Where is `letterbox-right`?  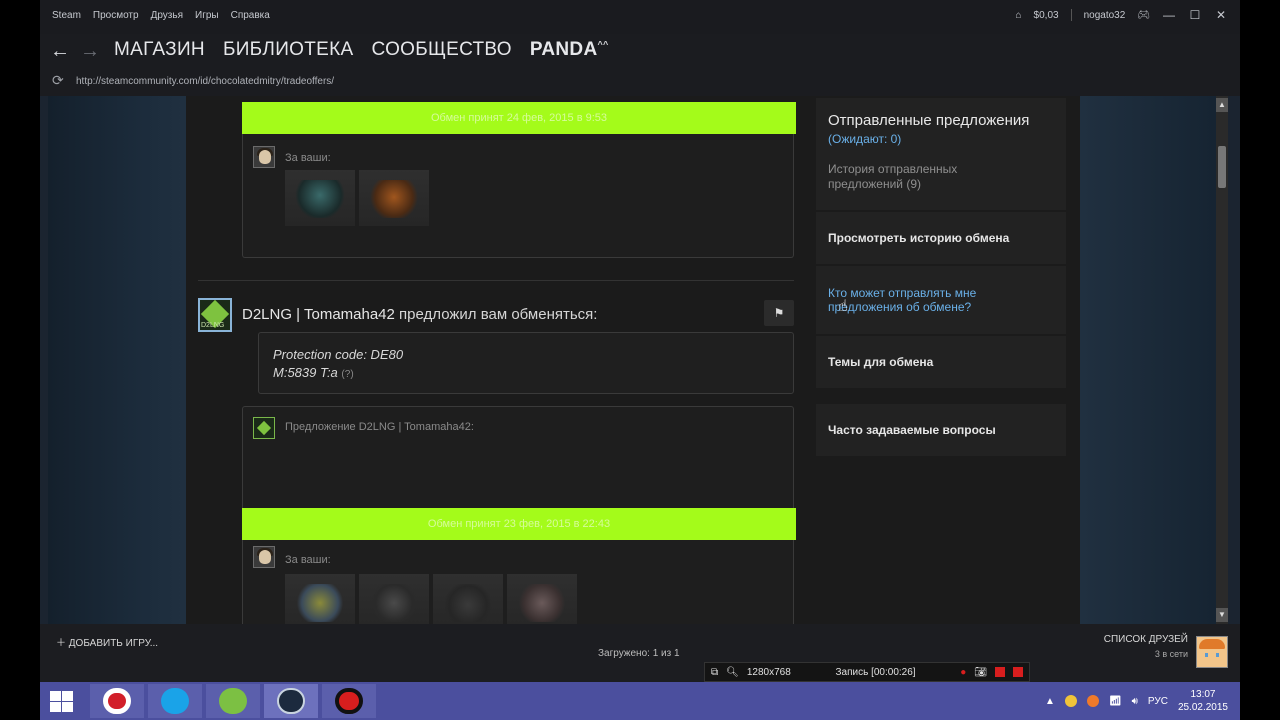 letterbox-right is located at coordinates (1260, 341).